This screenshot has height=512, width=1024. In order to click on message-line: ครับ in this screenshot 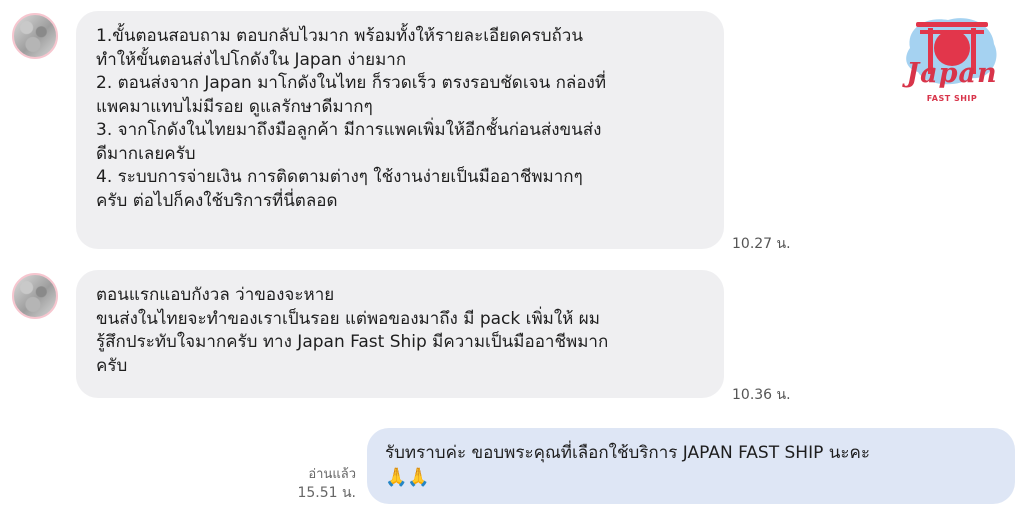, I will do `click(112, 365)`.